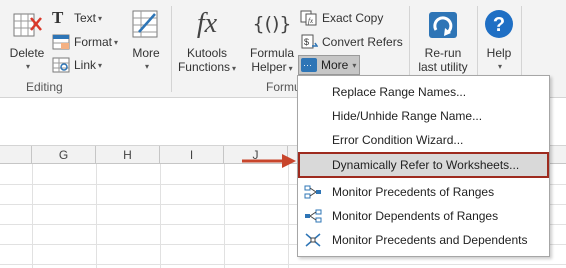 This screenshot has height=268, width=566. What do you see at coordinates (309, 42) in the screenshot?
I see `convert-refers-icon: $` at bounding box center [309, 42].